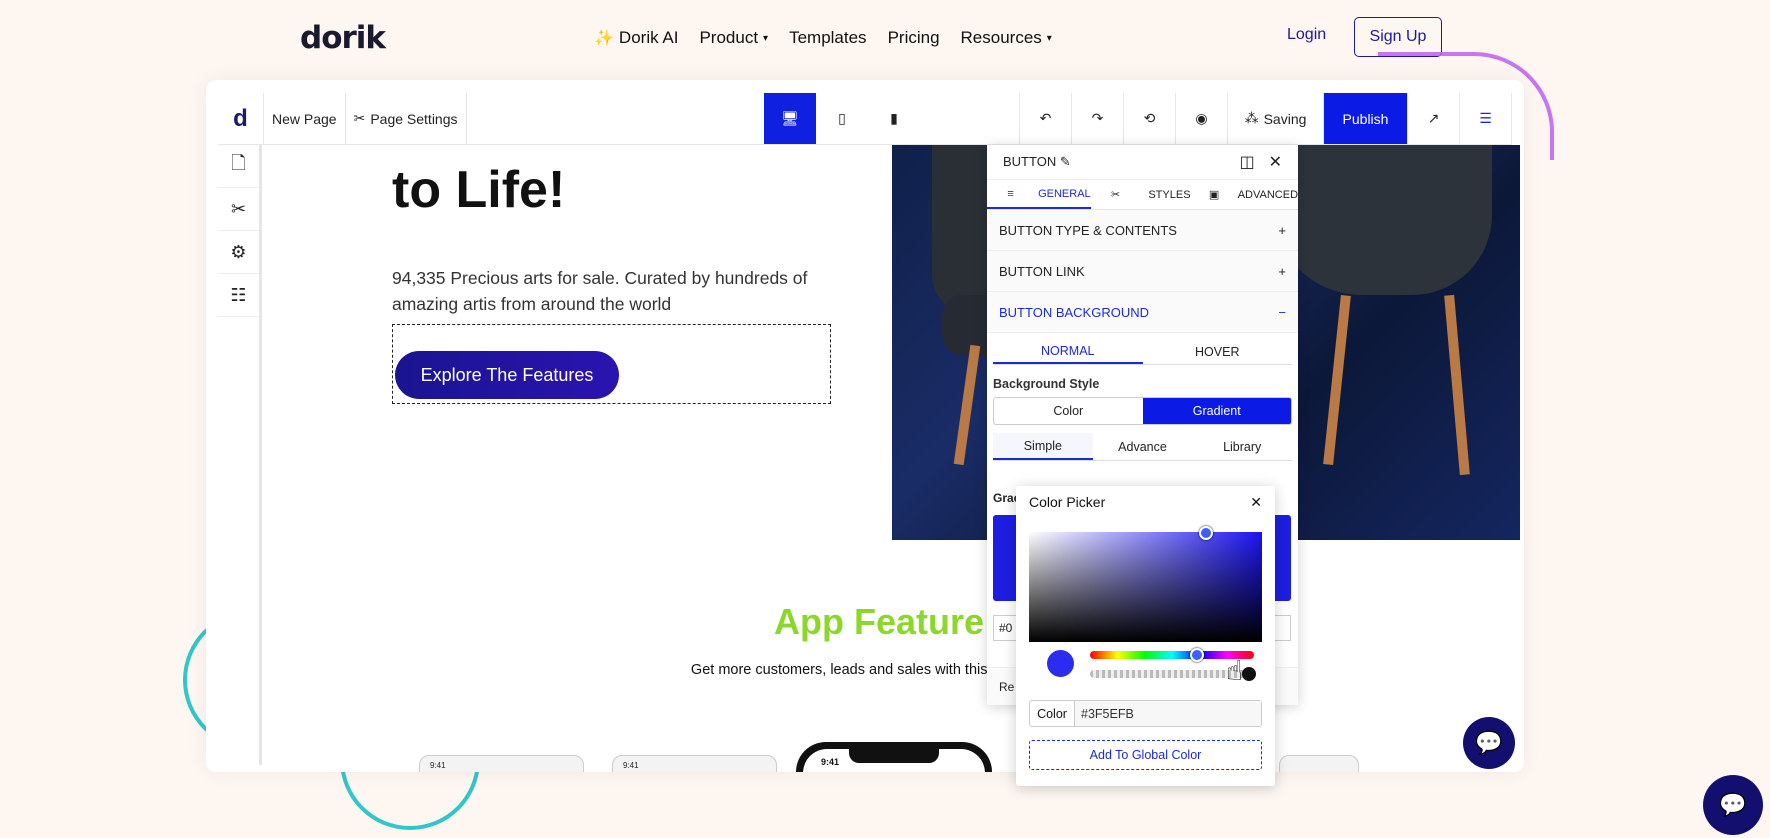 This screenshot has width=1770, height=838. Describe the element at coordinates (406, 118) in the screenshot. I see `page-settings-button: ✂ Page Settings` at that location.